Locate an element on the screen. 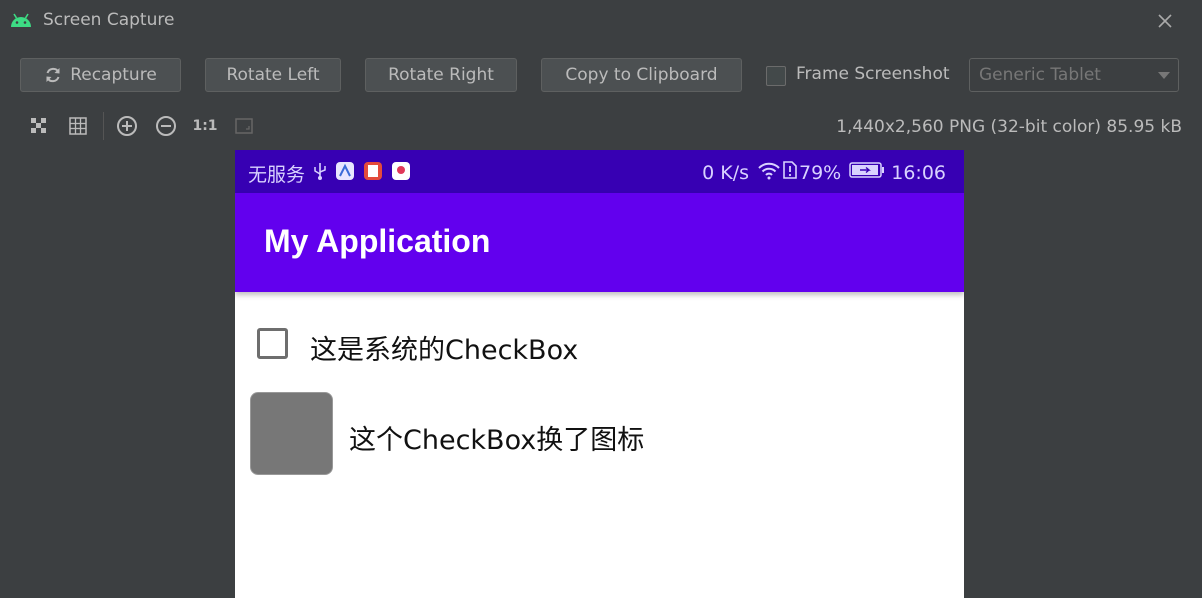 Image resolution: width=1202 pixels, height=598 pixels. clock: 16:06 is located at coordinates (918, 172).